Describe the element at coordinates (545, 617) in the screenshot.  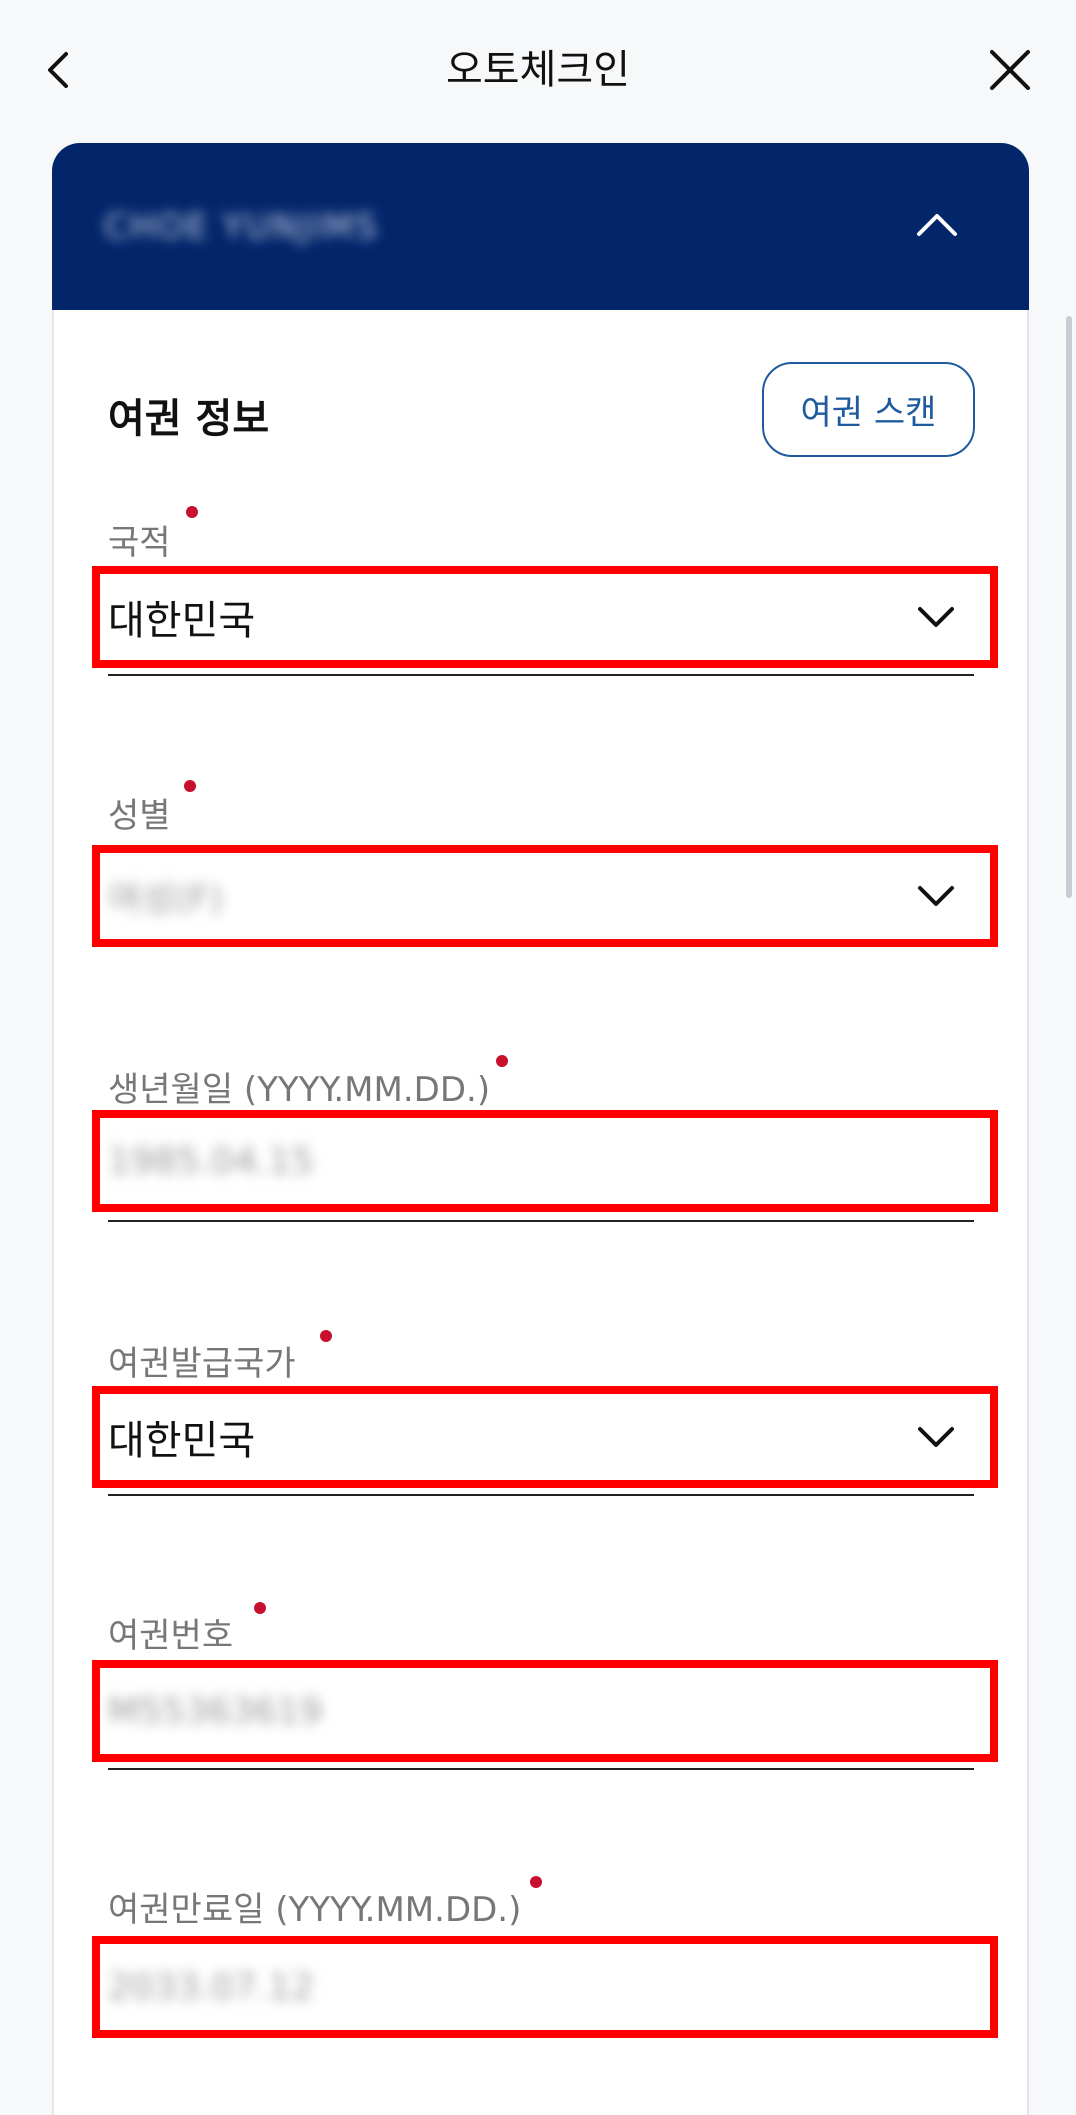
I see `nationality-select: 대한민국` at that location.